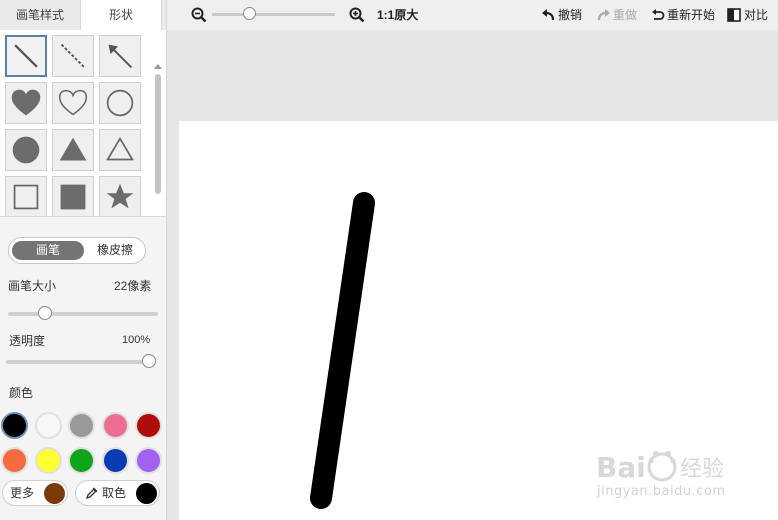  I want to click on shape-grid, so click(83, 123).